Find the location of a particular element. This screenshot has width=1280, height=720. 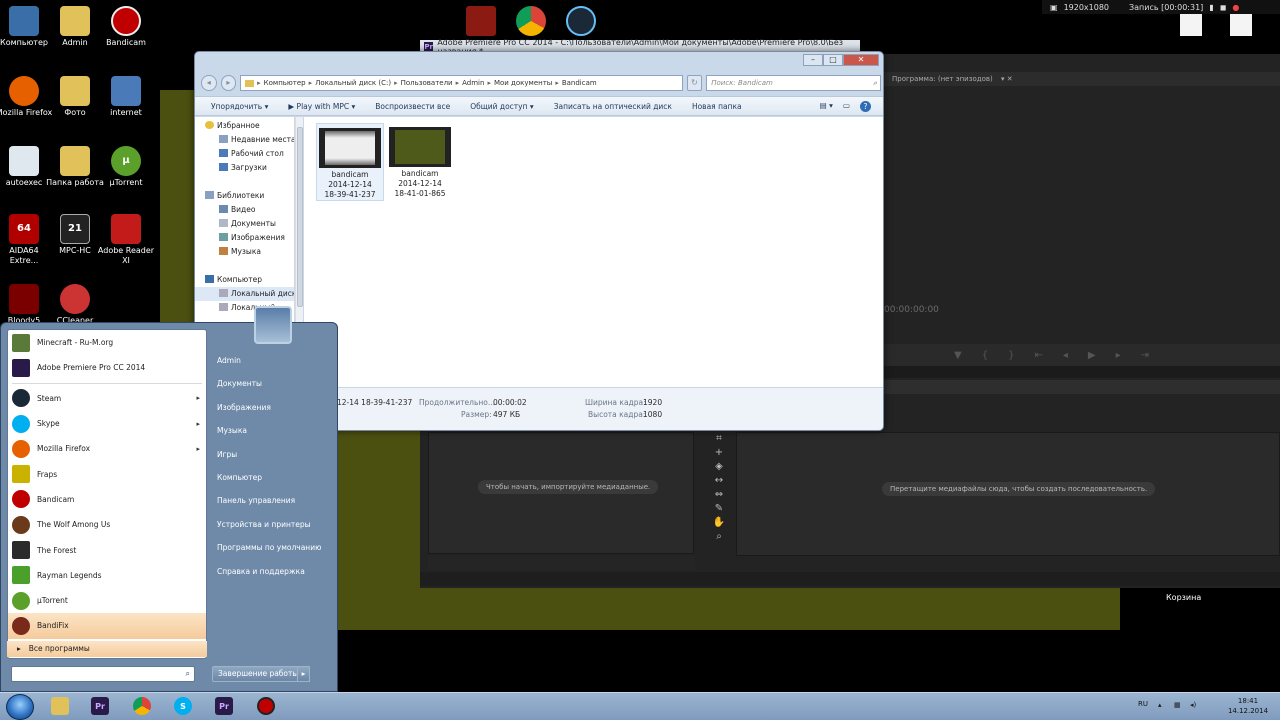

forward-button: ▸ is located at coordinates (228, 83).